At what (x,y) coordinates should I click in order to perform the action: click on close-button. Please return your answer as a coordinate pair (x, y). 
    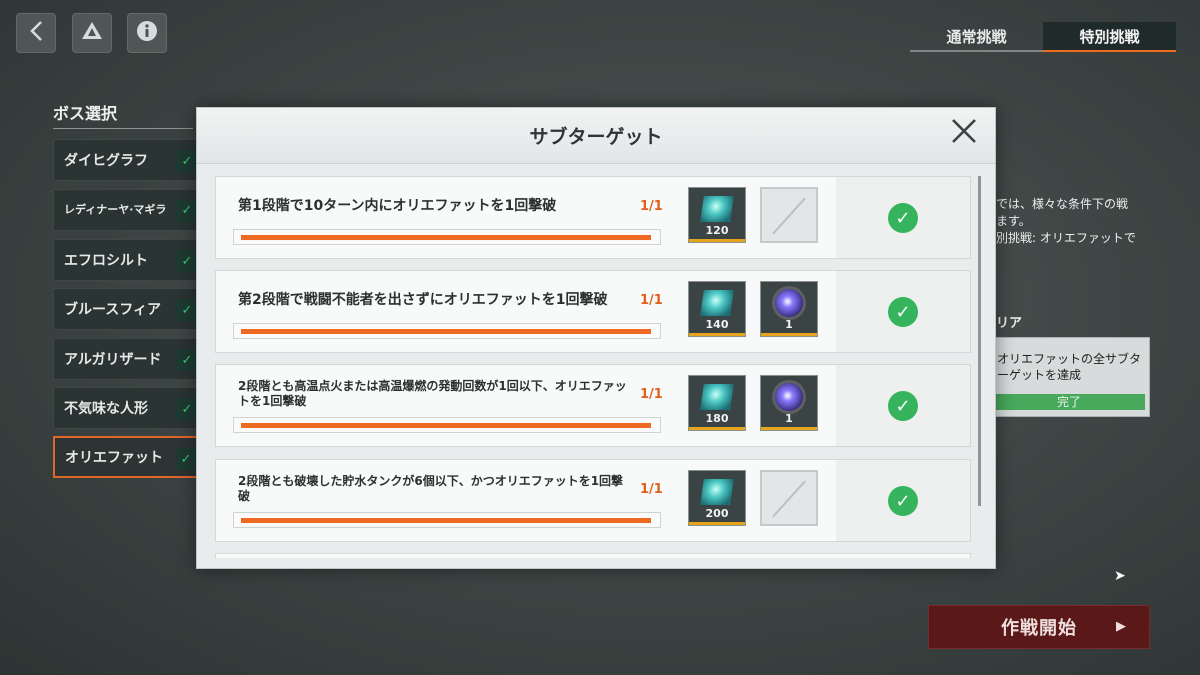
    Looking at the image, I should click on (964, 133).